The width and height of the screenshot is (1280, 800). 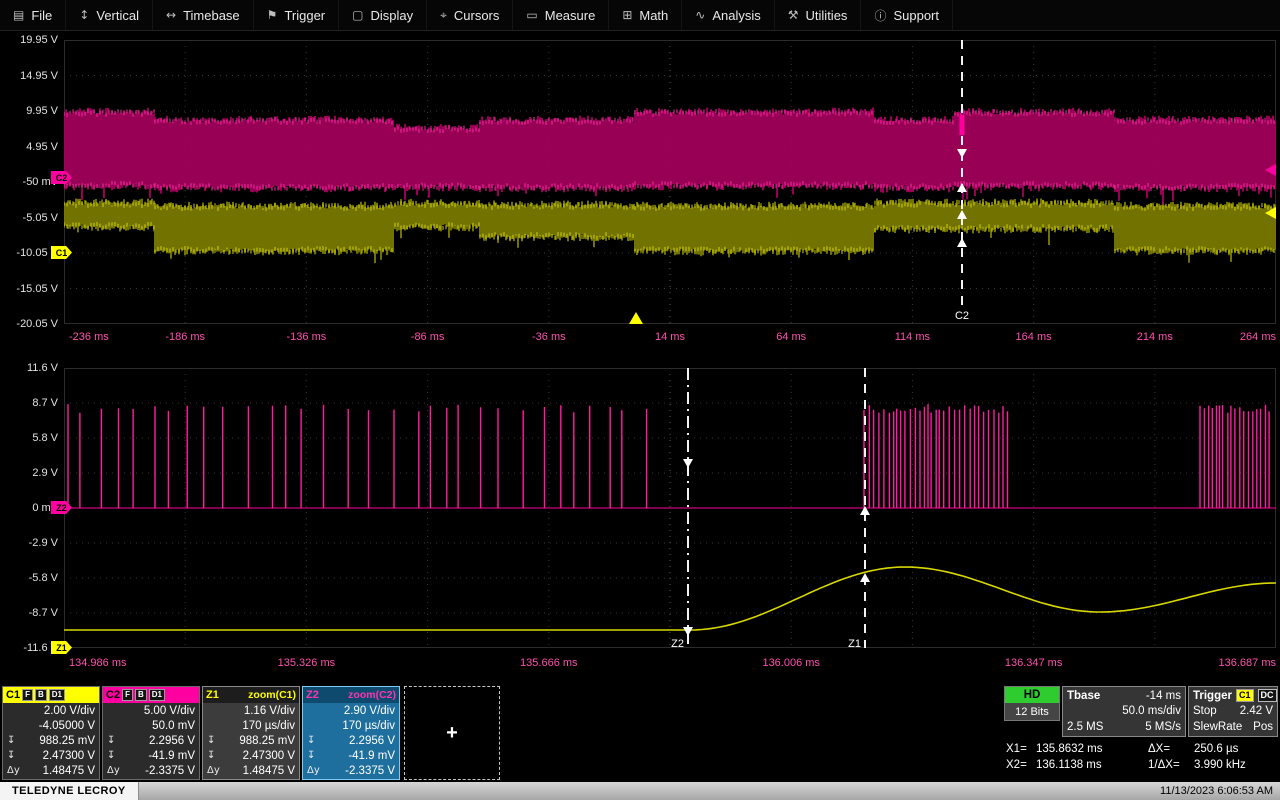 What do you see at coordinates (140, 695) in the screenshot?
I see `badge-b: B` at bounding box center [140, 695].